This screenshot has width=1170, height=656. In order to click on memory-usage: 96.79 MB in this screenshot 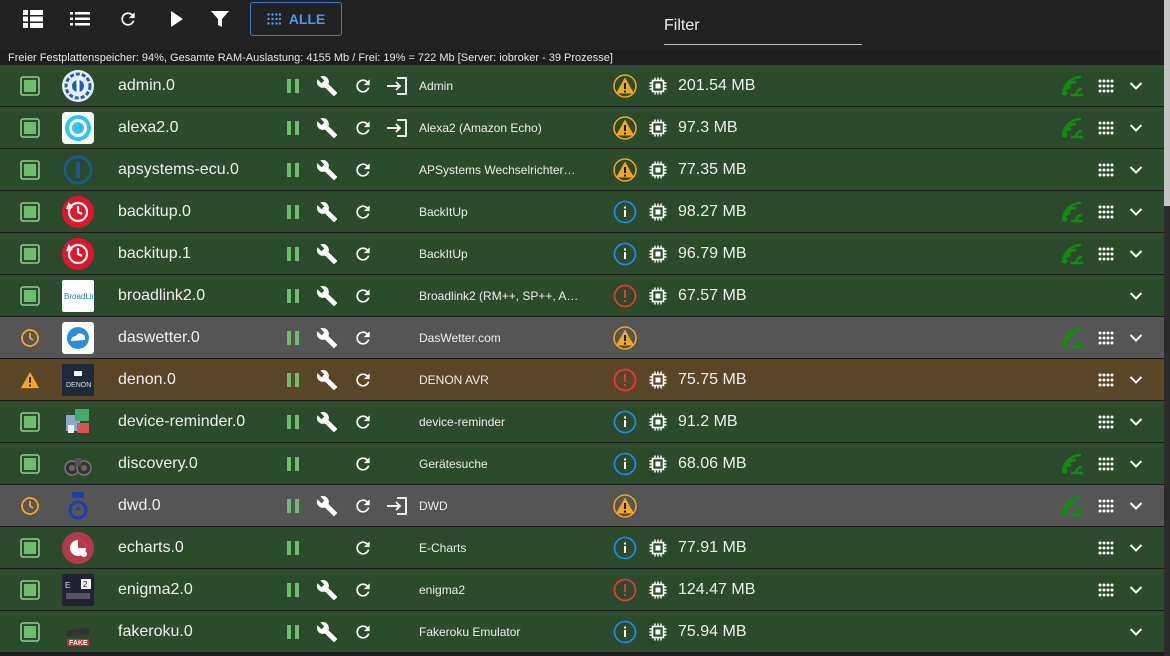, I will do `click(712, 253)`.